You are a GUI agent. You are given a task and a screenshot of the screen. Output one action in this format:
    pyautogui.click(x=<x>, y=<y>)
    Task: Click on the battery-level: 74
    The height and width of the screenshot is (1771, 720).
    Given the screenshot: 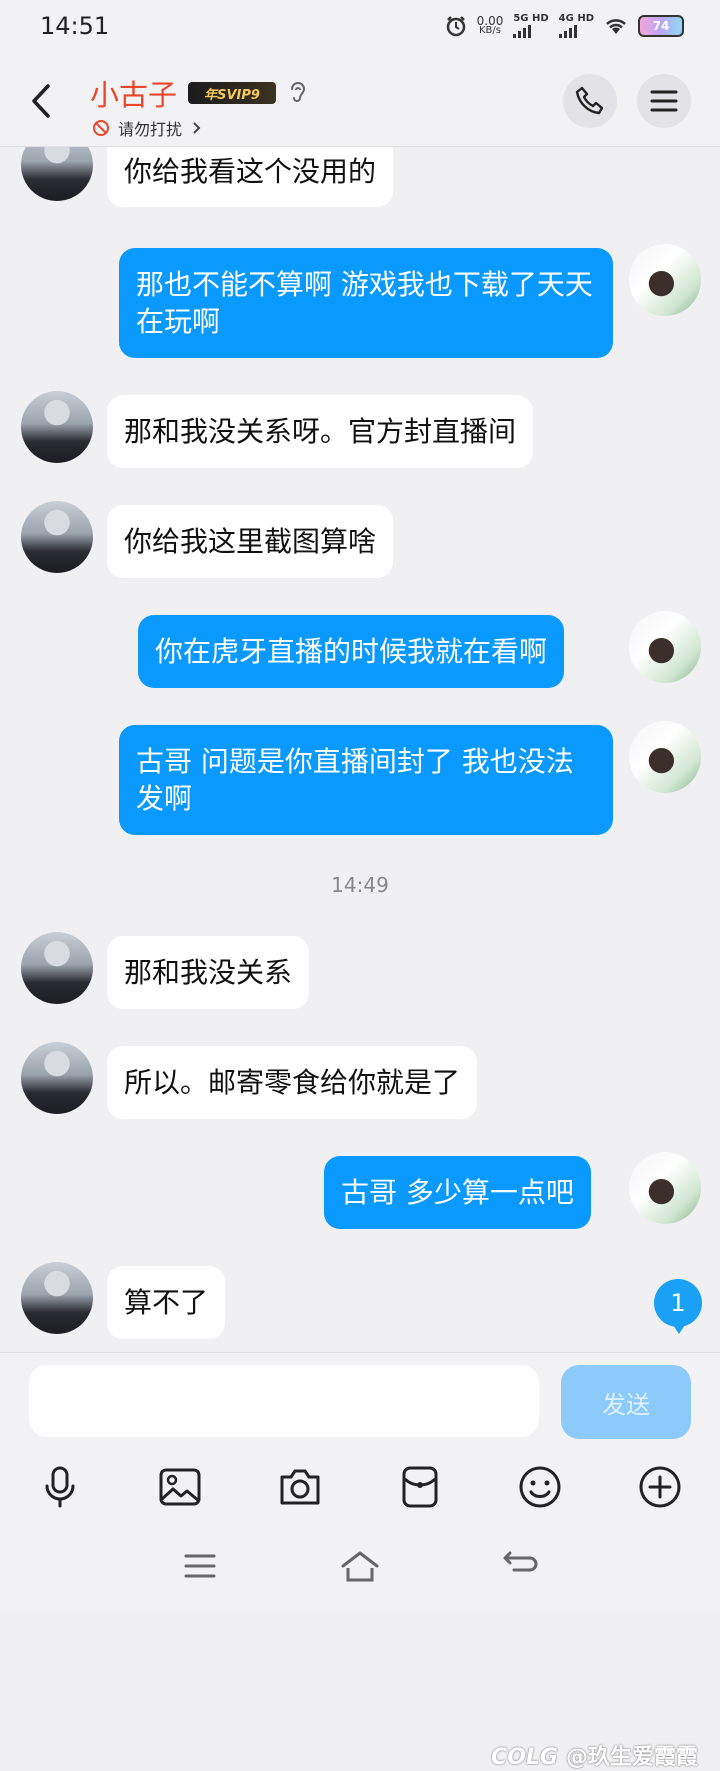 What is the action you would take?
    pyautogui.click(x=661, y=26)
    